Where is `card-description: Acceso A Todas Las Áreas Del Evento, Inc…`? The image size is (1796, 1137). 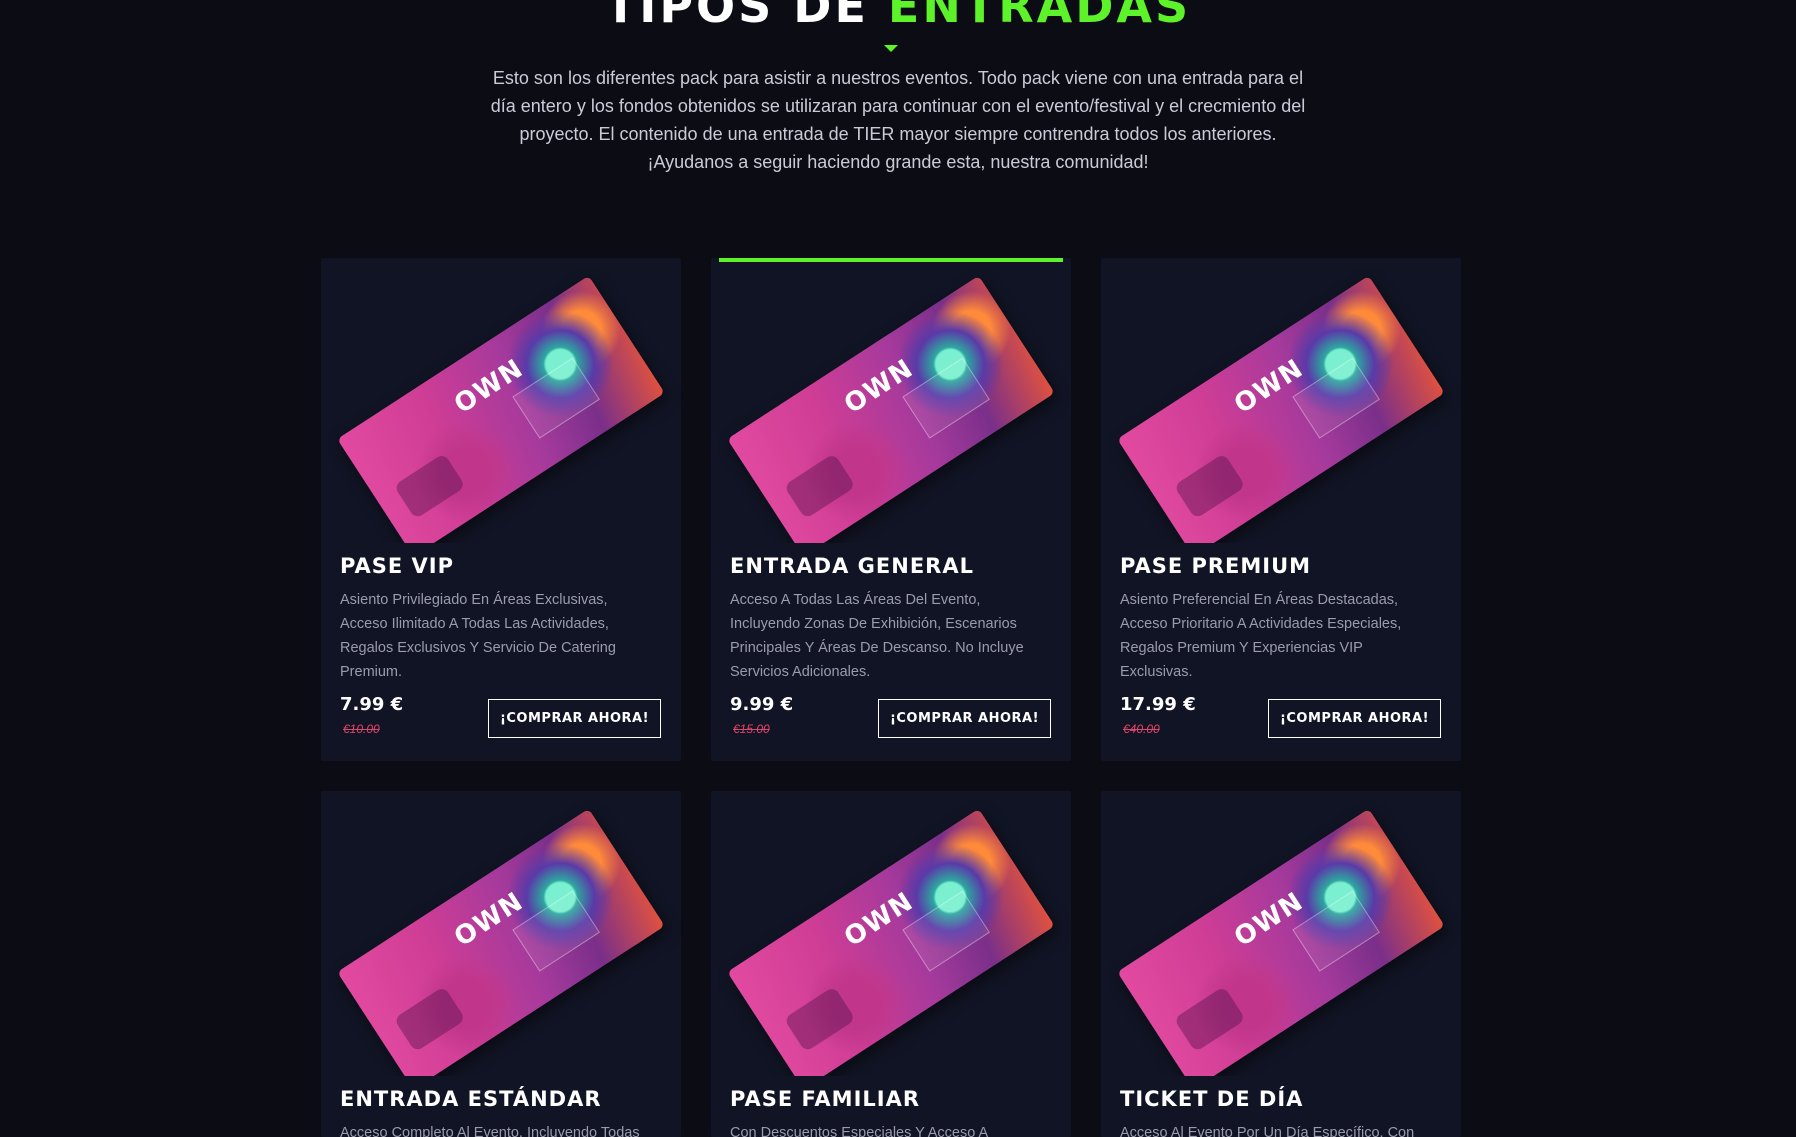
card-description: Acceso A Todas Las Áreas Del Evento, Inc… is located at coordinates (877, 636).